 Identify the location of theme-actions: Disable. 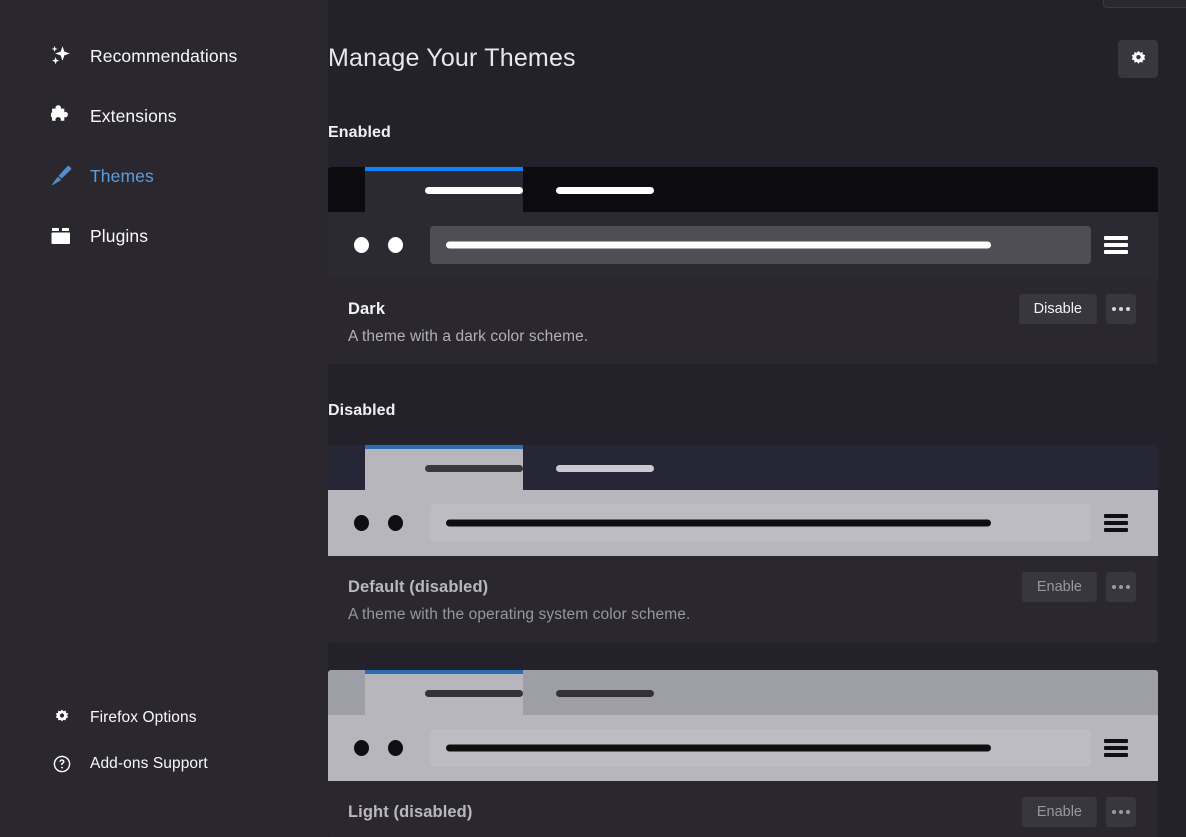
(1077, 309).